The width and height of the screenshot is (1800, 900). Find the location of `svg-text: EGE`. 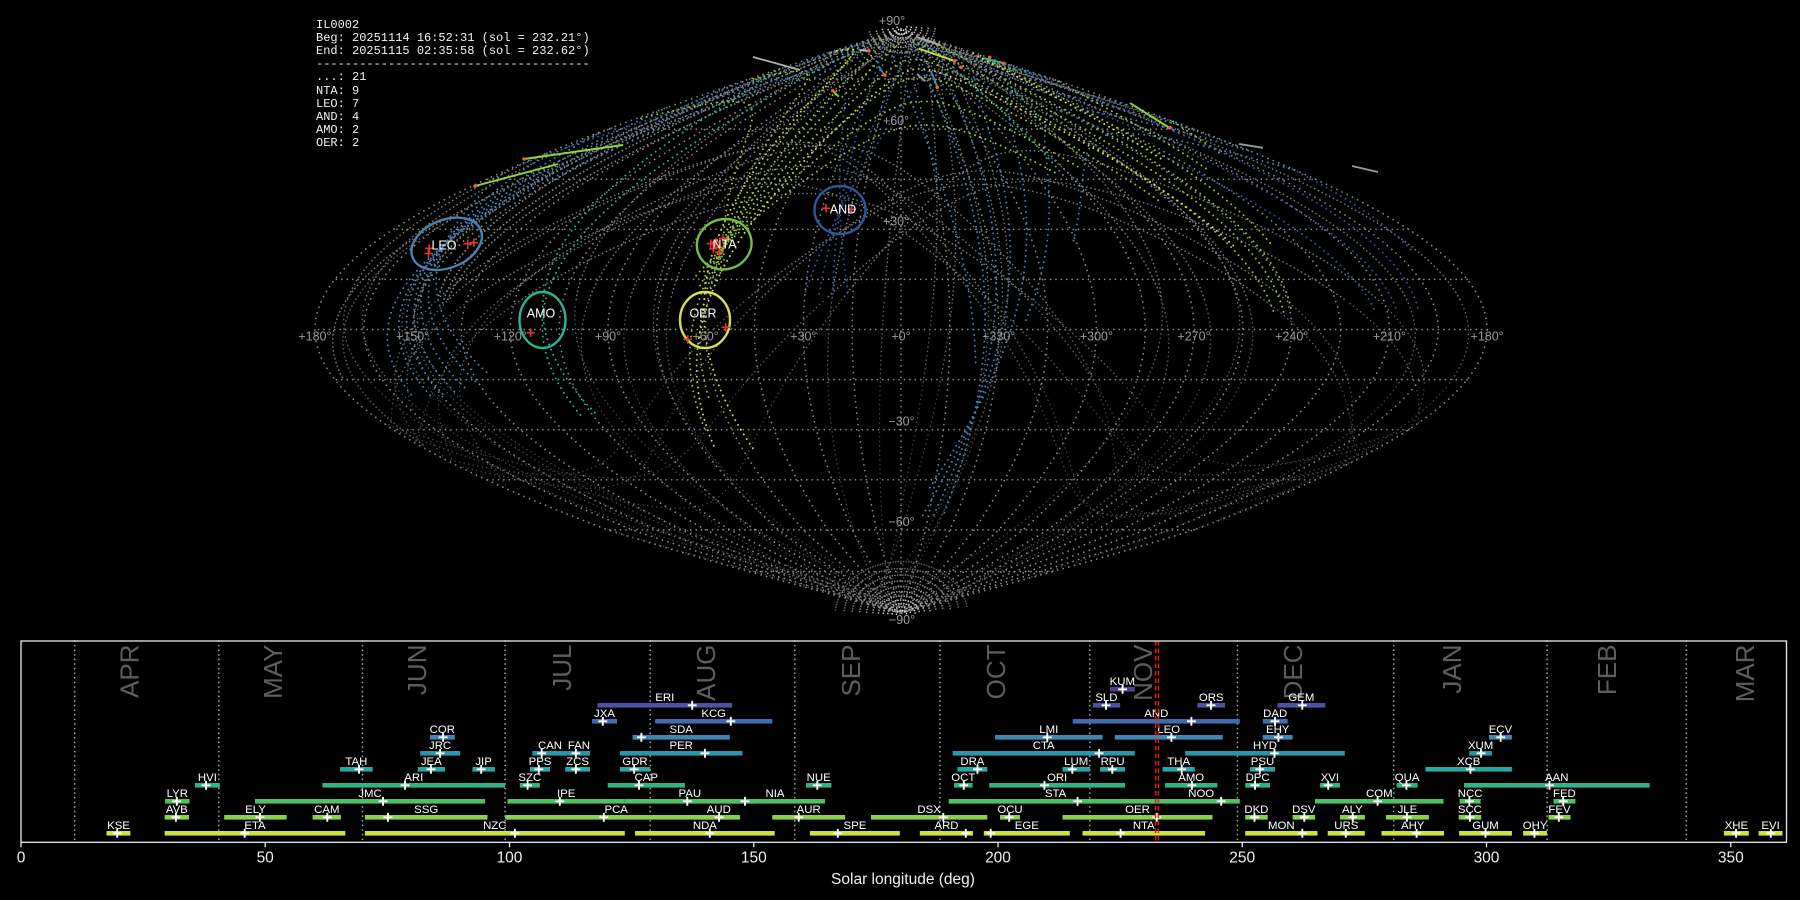

svg-text: EGE is located at coordinates (1027, 826).